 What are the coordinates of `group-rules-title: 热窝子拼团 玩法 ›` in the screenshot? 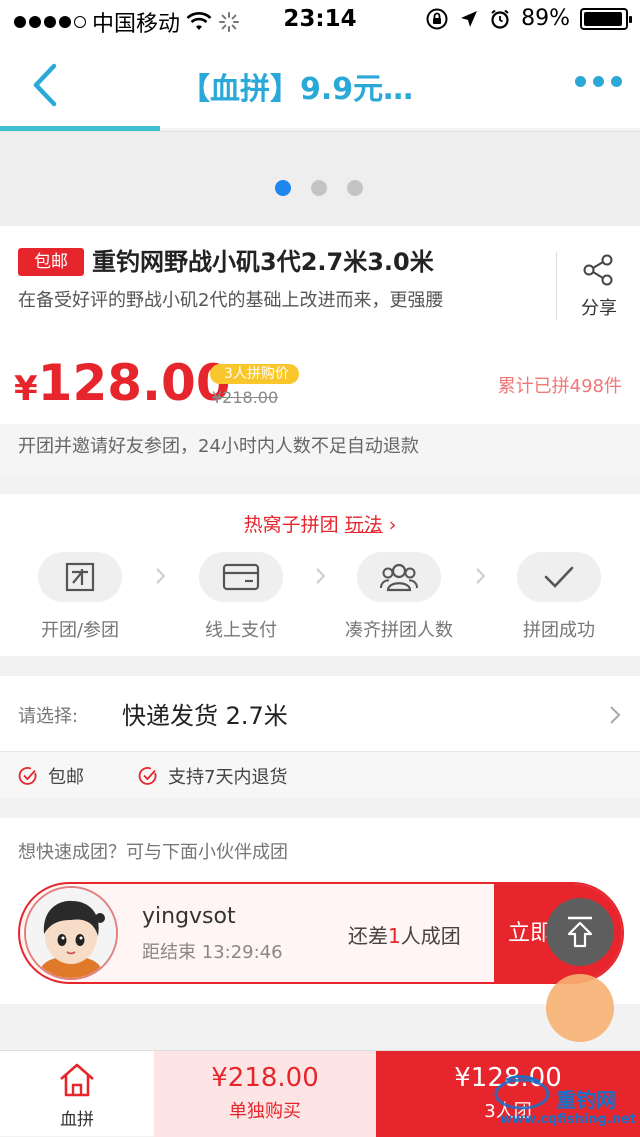 It's located at (320, 523).